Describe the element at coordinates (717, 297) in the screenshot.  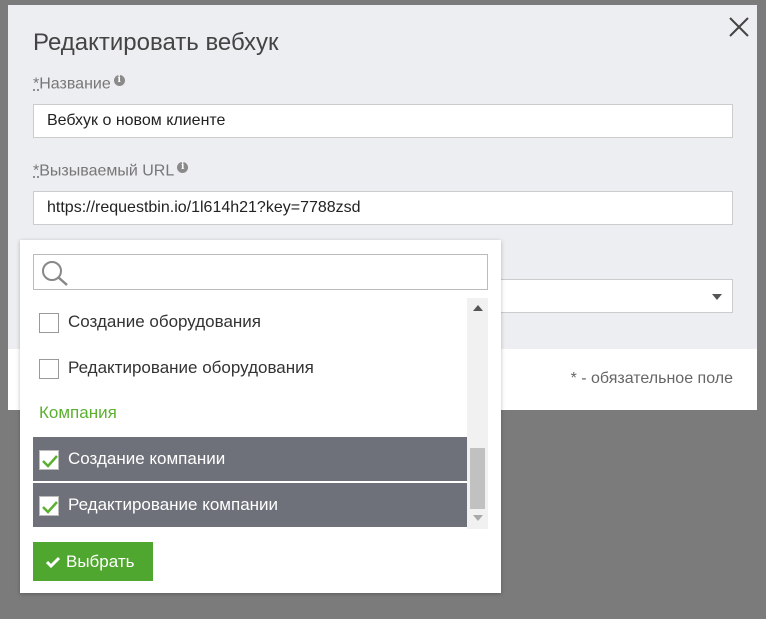
I see `chevron-down-icon` at that location.